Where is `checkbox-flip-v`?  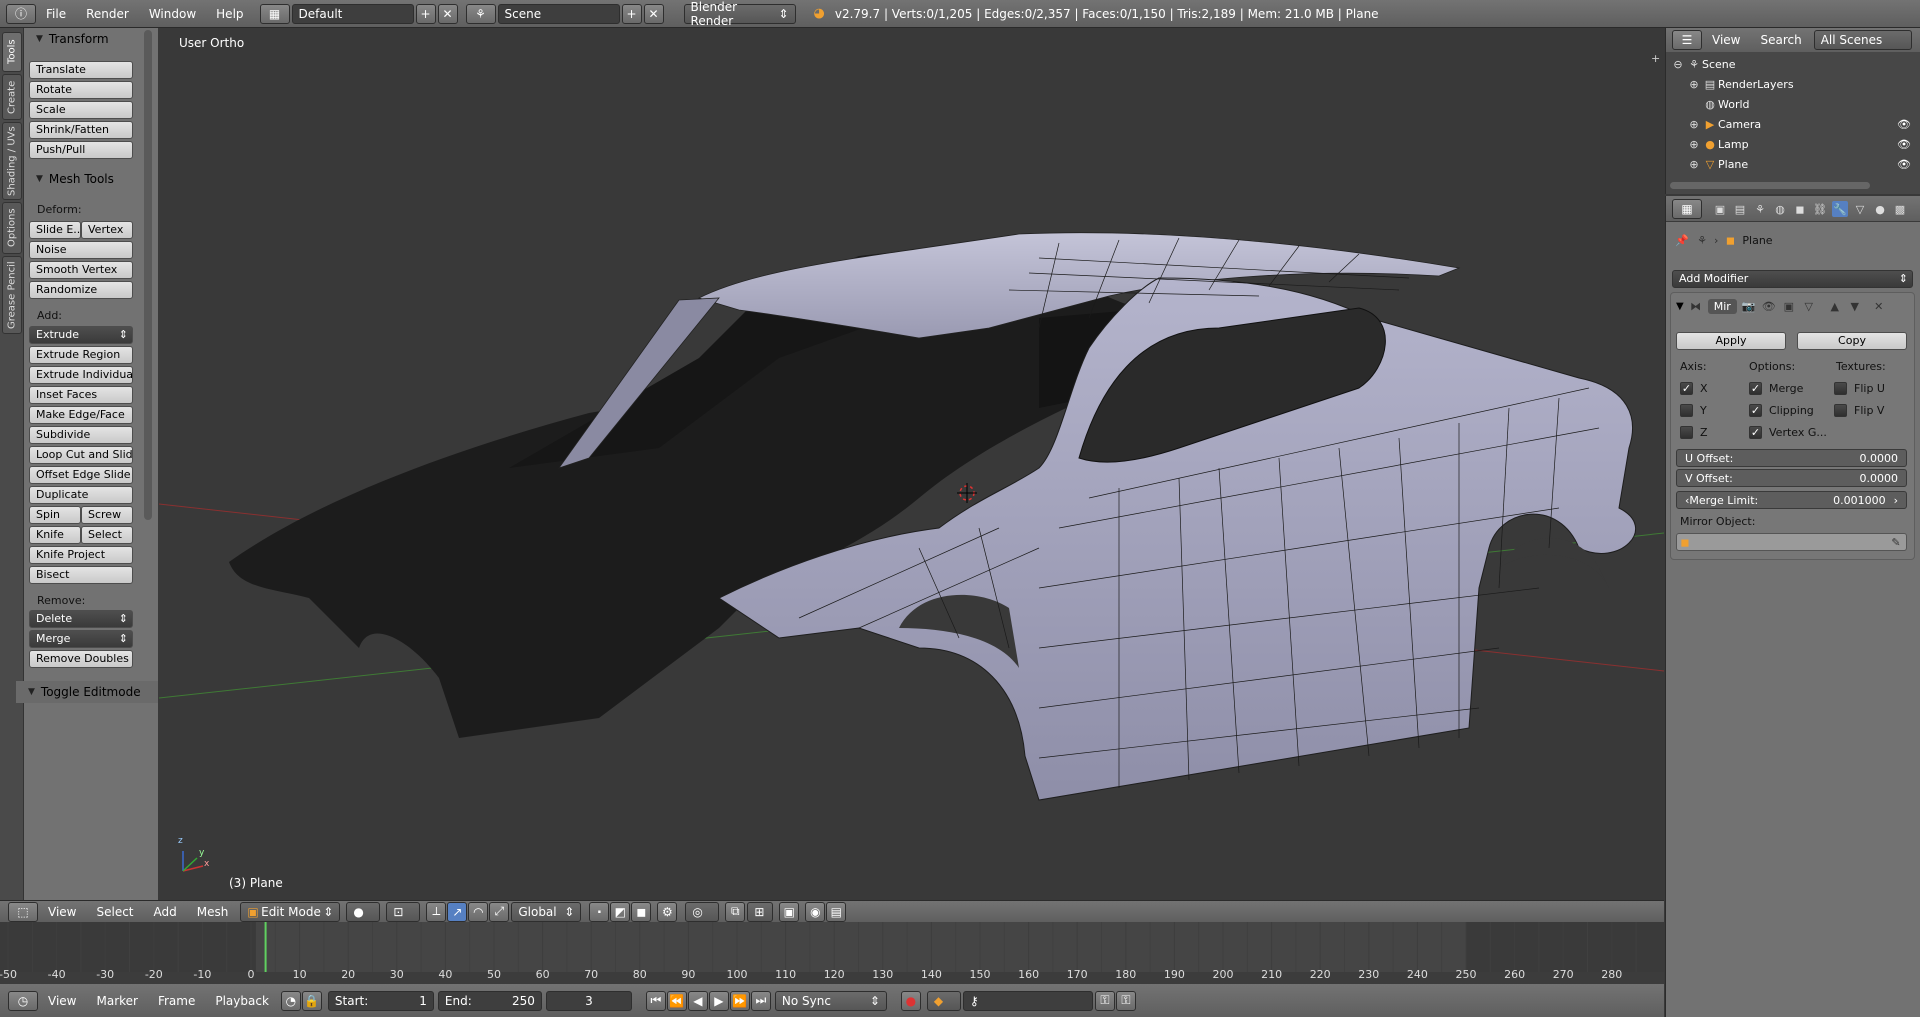 checkbox-flip-v is located at coordinates (1840, 410).